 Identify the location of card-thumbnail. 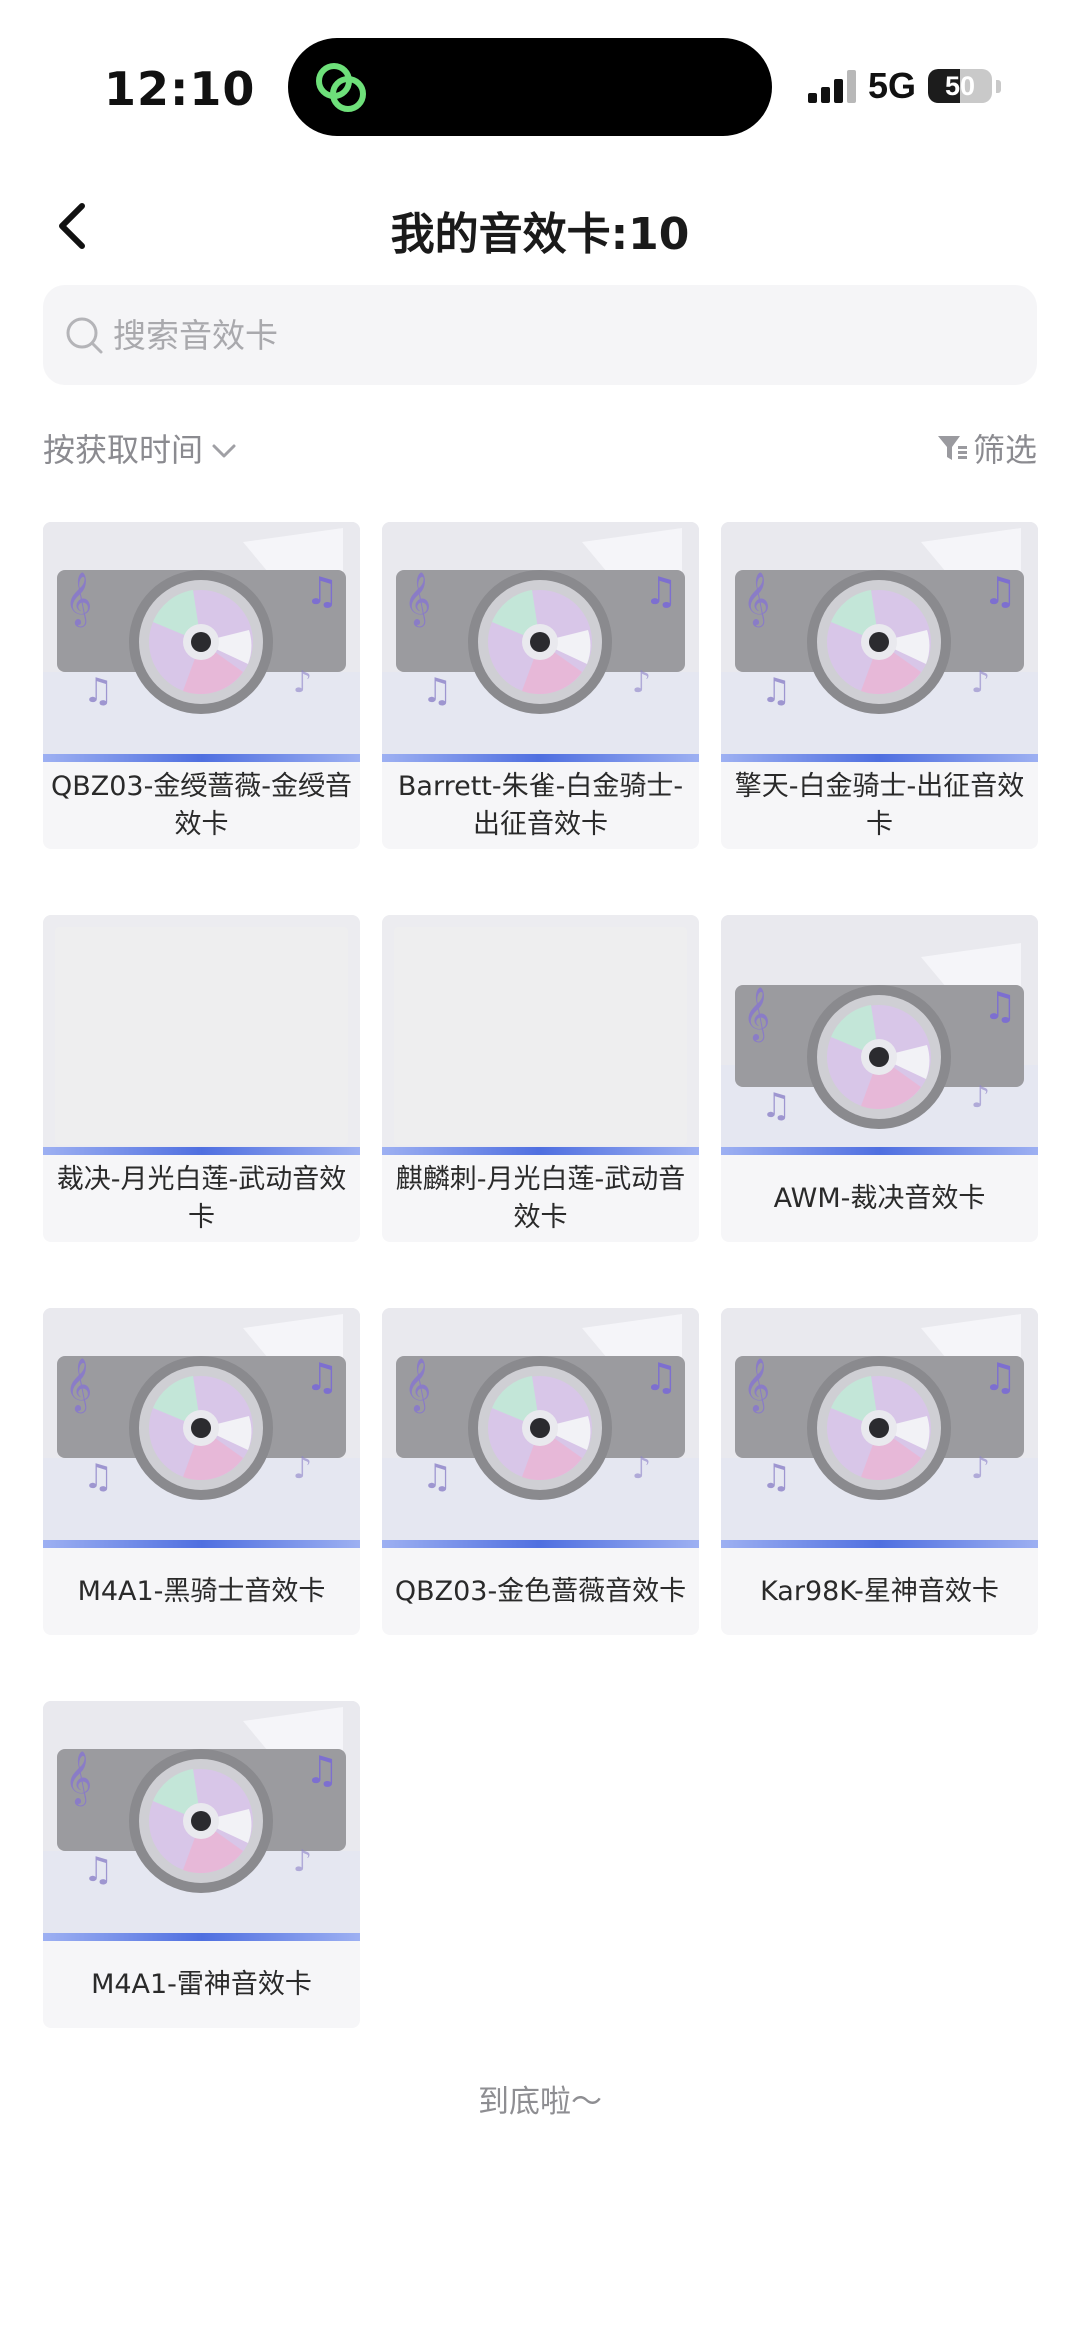
(201, 1035).